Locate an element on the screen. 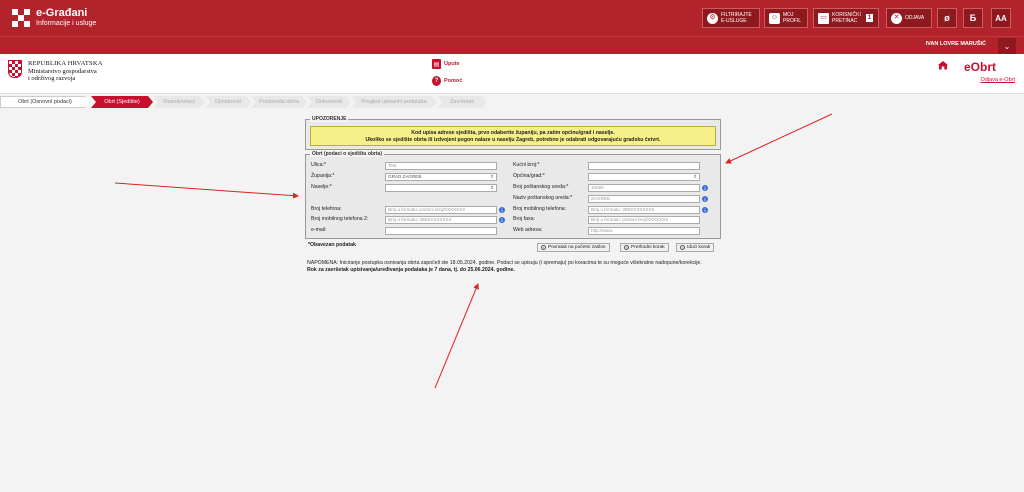 This screenshot has height=492, width=1024. postanski-broj-input: 10000 is located at coordinates (644, 188).